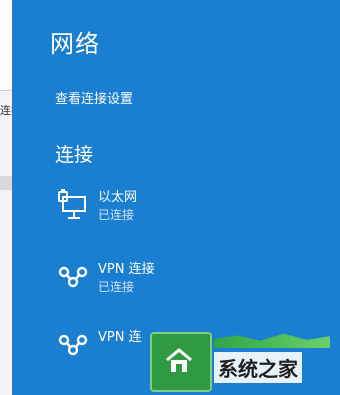 Image resolution: width=340 pixels, height=395 pixels. What do you see at coordinates (6, 110) in the screenshot?
I see `background-text-fragment: 连接` at bounding box center [6, 110].